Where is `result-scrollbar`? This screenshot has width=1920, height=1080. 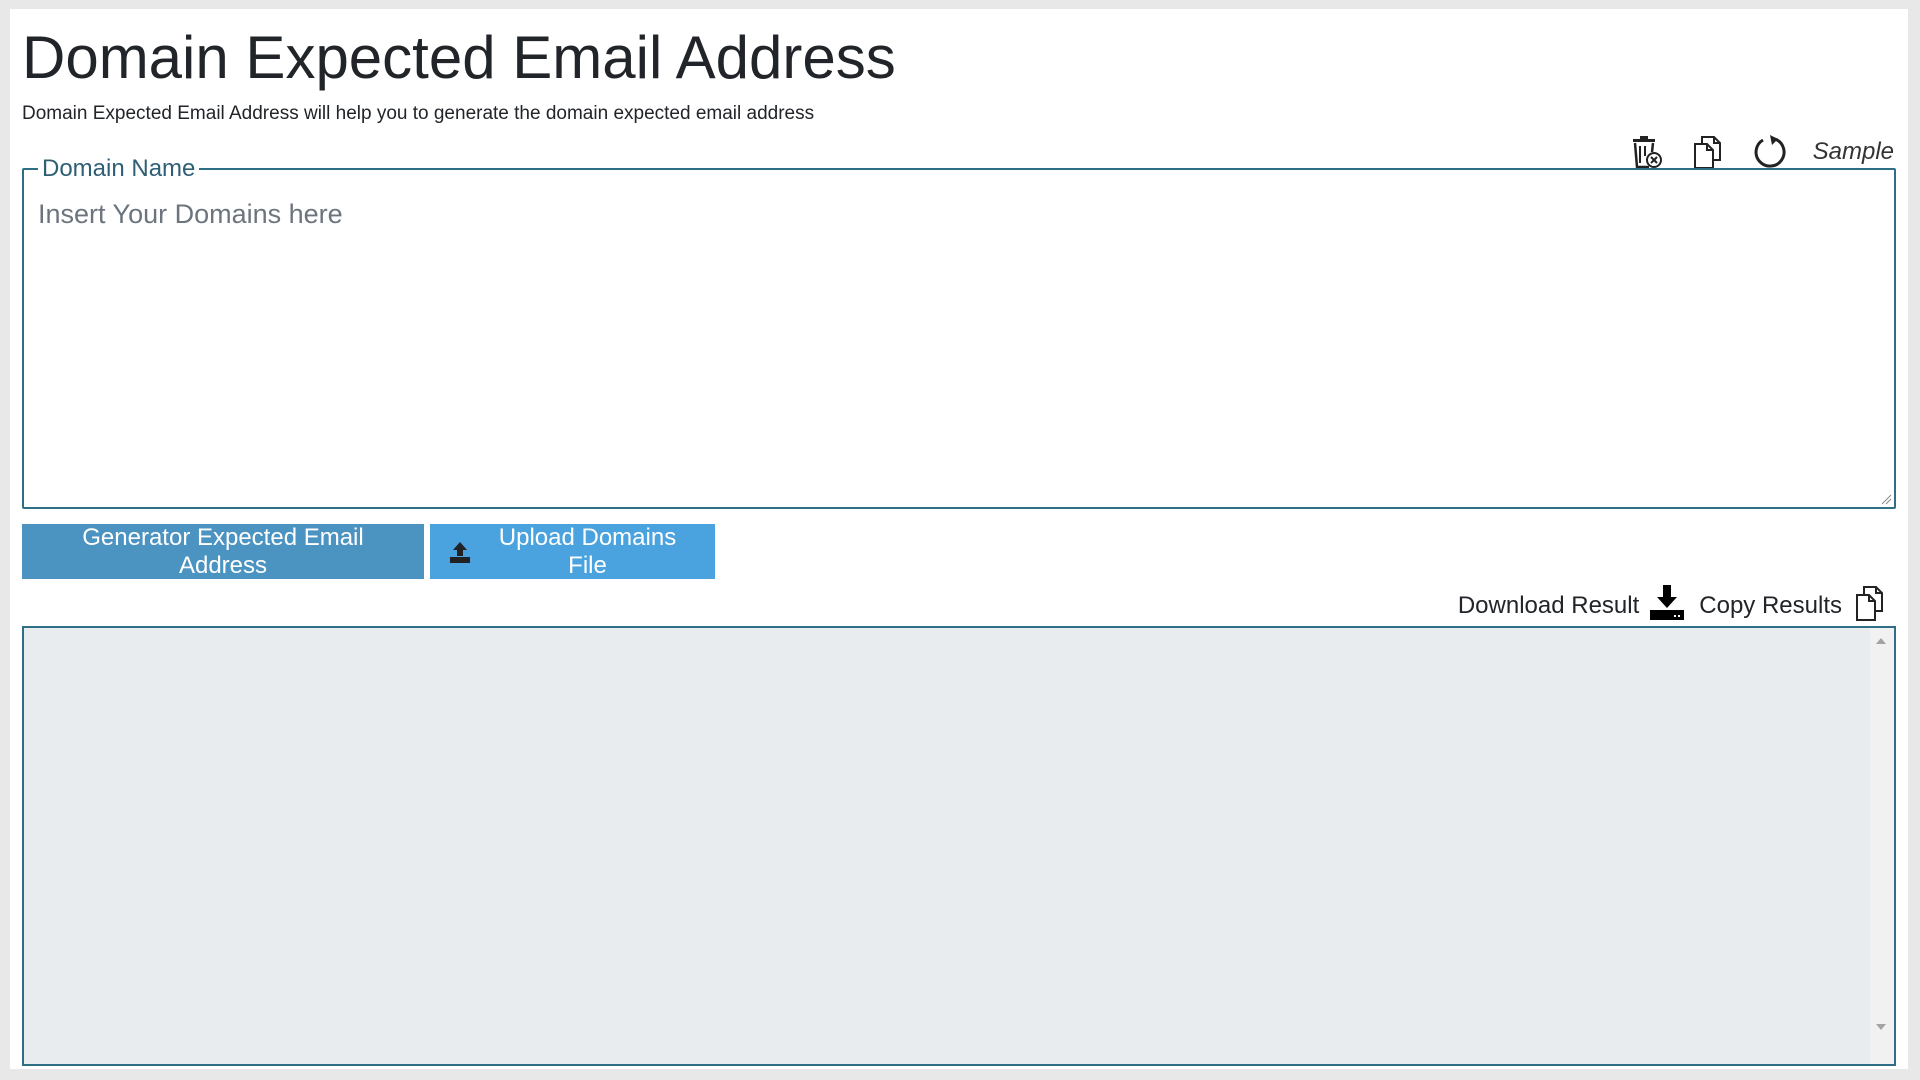
result-scrollbar is located at coordinates (1882, 846).